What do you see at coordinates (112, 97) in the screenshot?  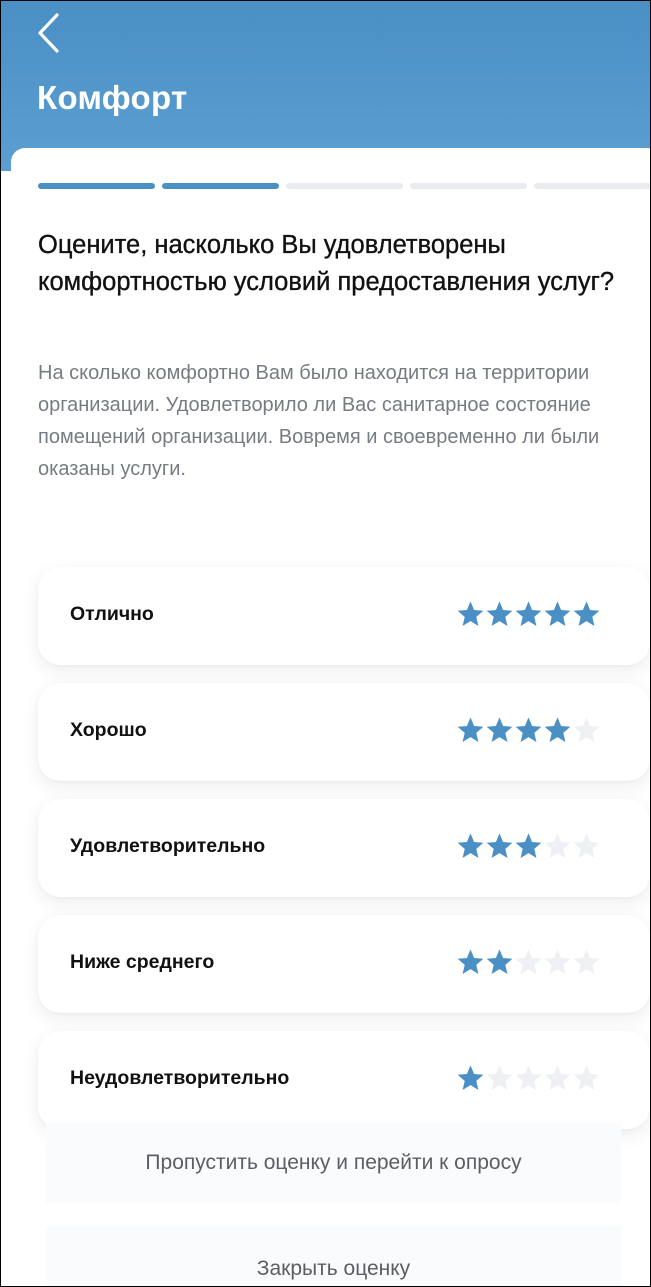 I see `page-title: Комфорт` at bounding box center [112, 97].